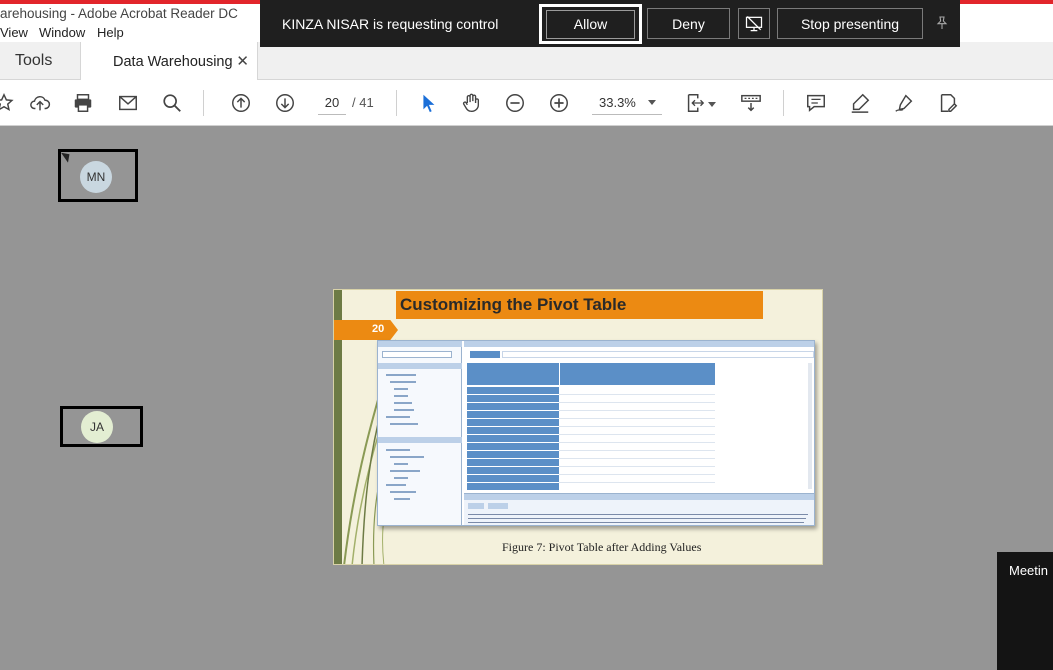 The height and width of the screenshot is (670, 1053). What do you see at coordinates (639, 344) in the screenshot?
I see `query-result-header` at bounding box center [639, 344].